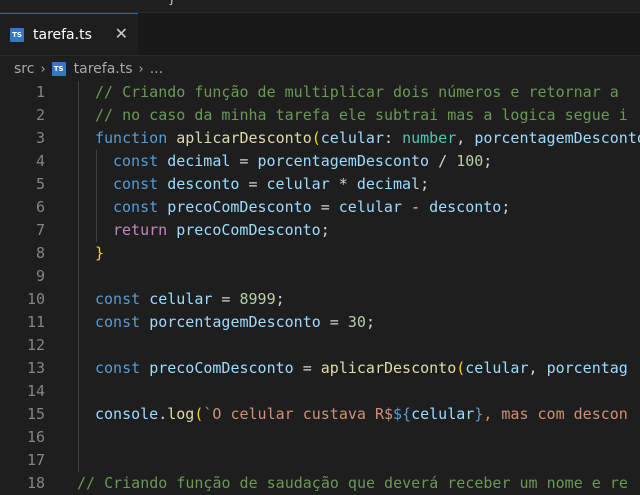 Image resolution: width=640 pixels, height=495 pixels. Describe the element at coordinates (40, 161) in the screenshot. I see `line-number: 4` at that location.